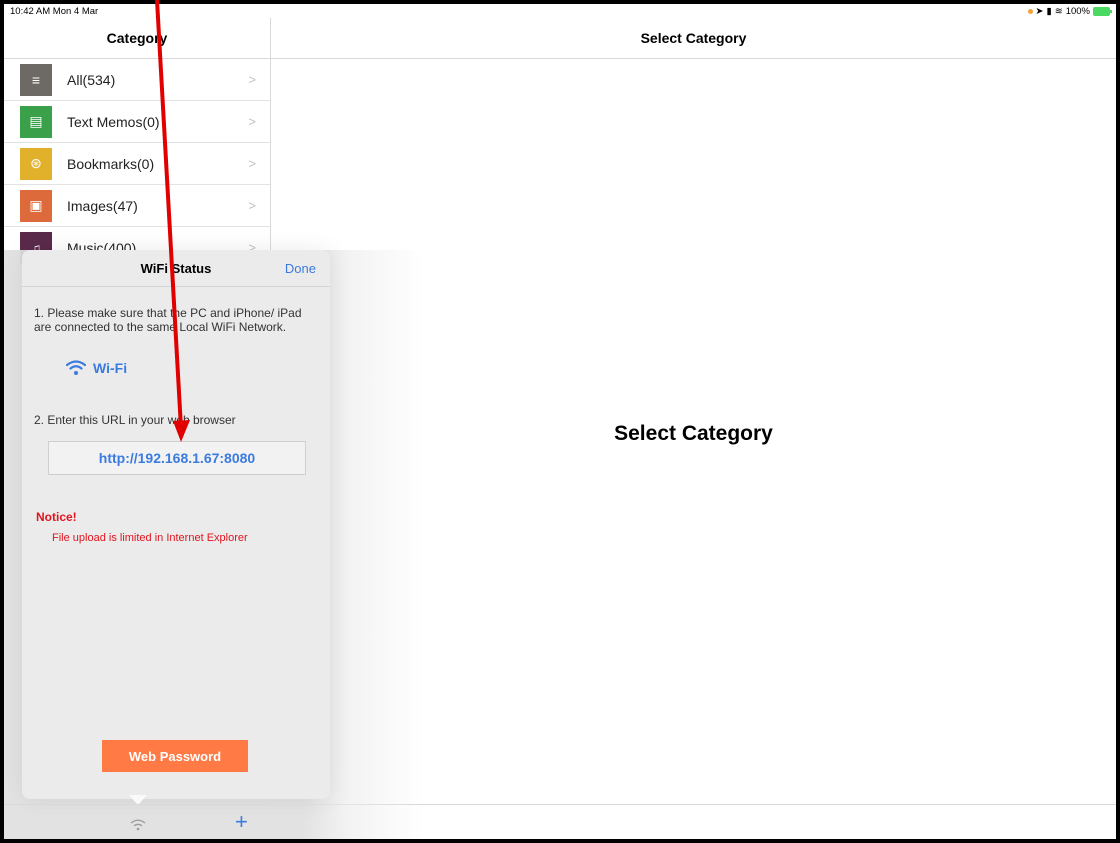 This screenshot has height=843, width=1120. I want to click on category-item-label: Bookmarks(0), so click(111, 163).